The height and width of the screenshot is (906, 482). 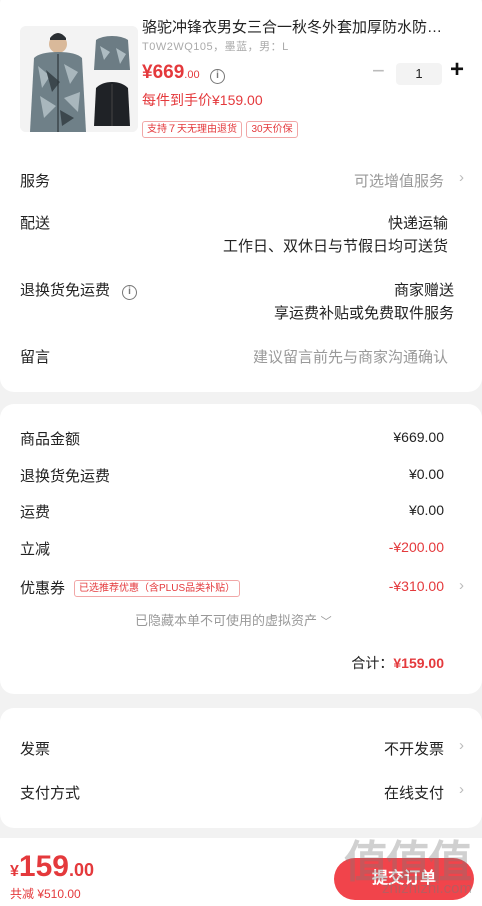 I want to click on message-input: 建议留言前先与商家沟通确认, so click(x=350, y=356).